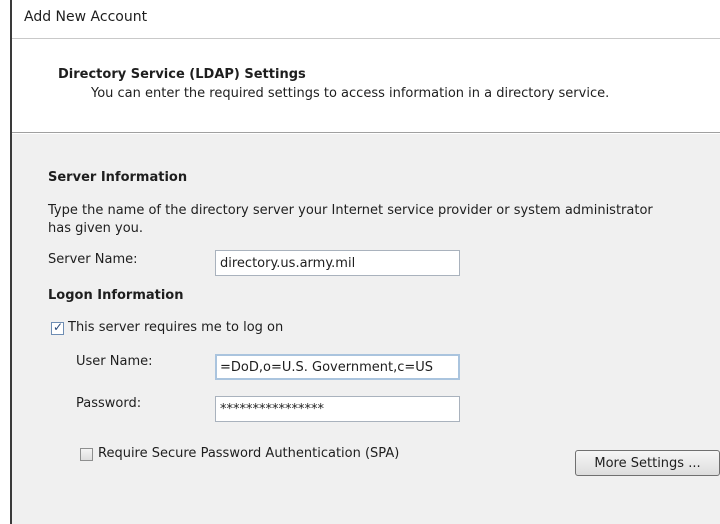 This screenshot has height=524, width=720. Describe the element at coordinates (96, 228) in the screenshot. I see `server-description-line2: has given you.` at that location.